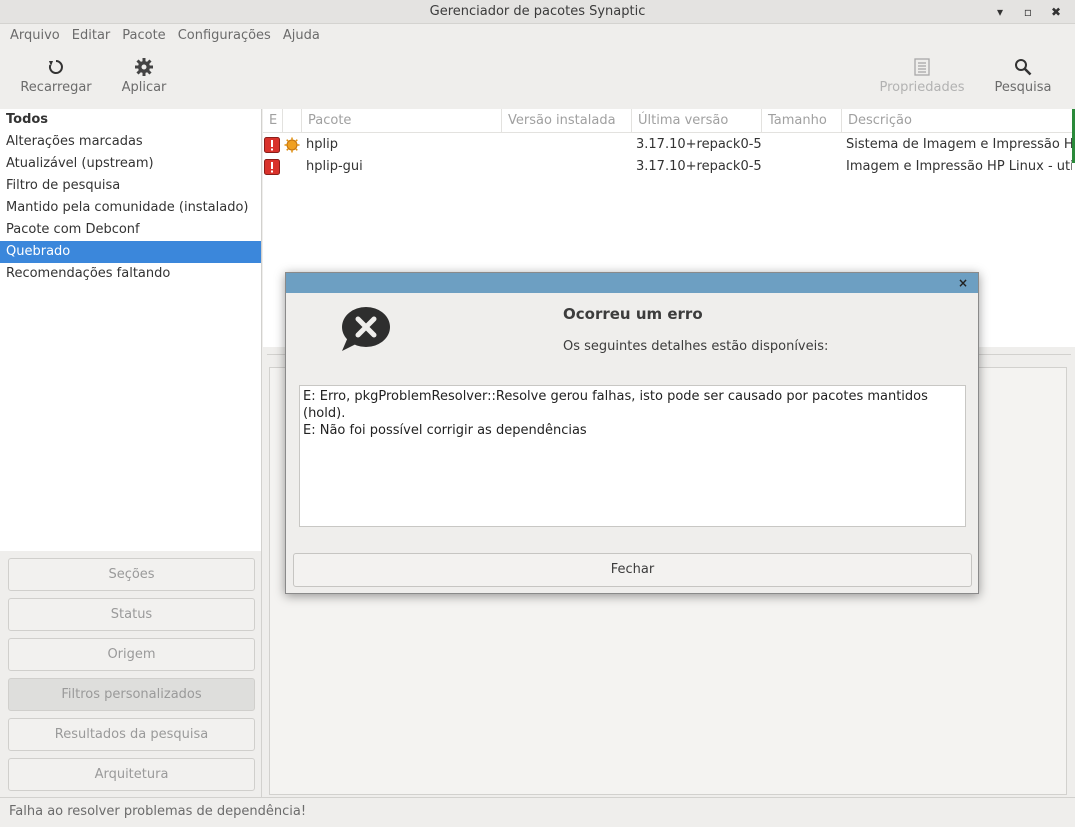 The width and height of the screenshot is (1075, 827). What do you see at coordinates (130, 230) in the screenshot?
I see `filter-pacote-debconf: Pacote com Debconf` at bounding box center [130, 230].